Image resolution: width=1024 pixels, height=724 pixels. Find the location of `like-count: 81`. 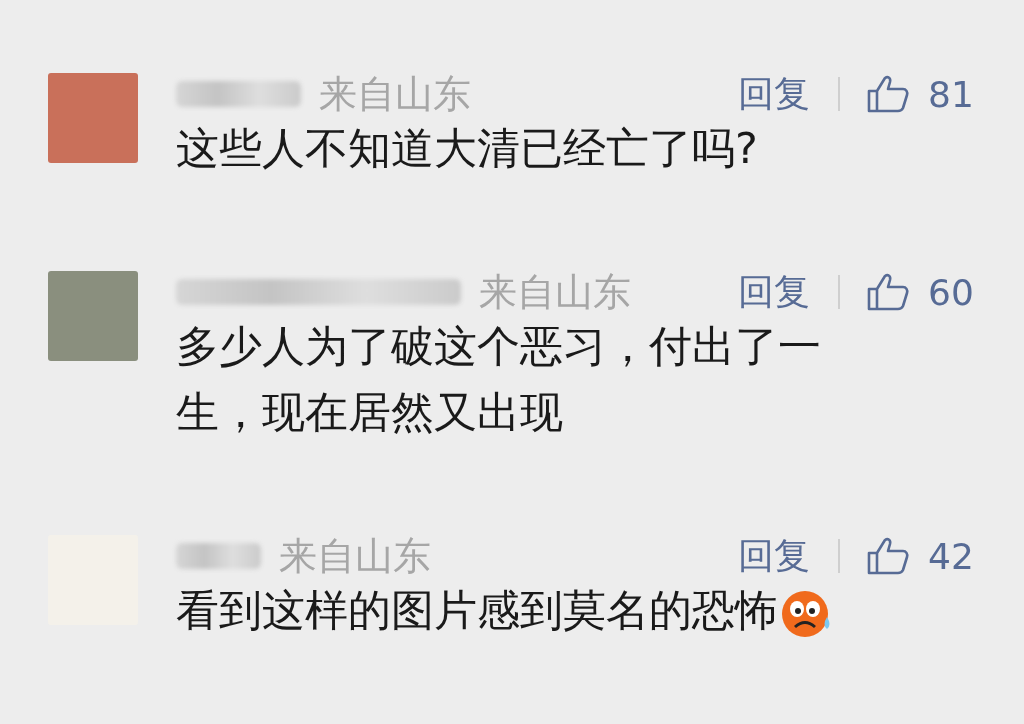

like-count: 81 is located at coordinates (951, 94).